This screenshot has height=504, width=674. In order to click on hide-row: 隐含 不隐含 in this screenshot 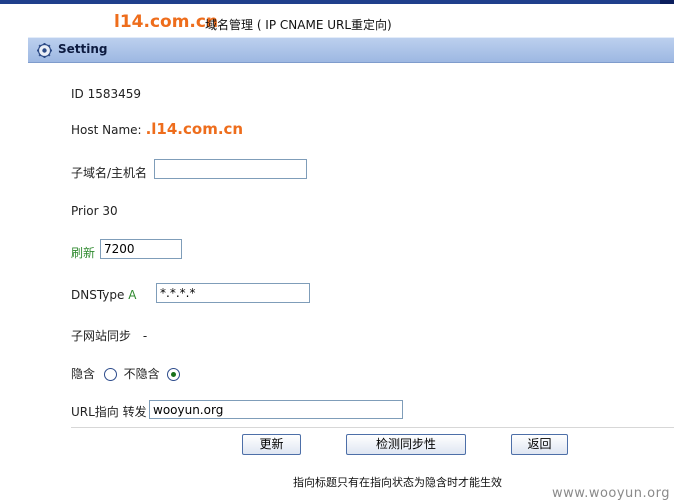, I will do `click(127, 373)`.